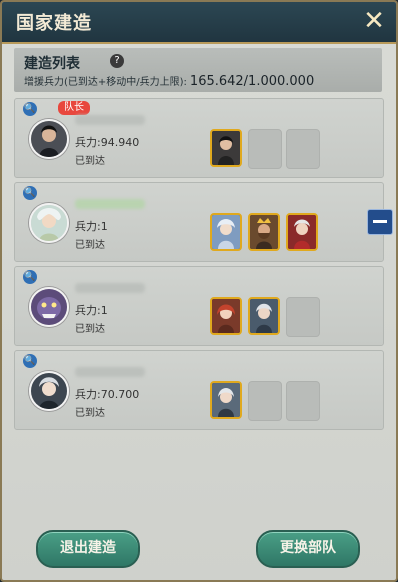 The image size is (398, 582). Describe the element at coordinates (107, 394) in the screenshot. I see `troop-count: 兵力:70.700` at that location.